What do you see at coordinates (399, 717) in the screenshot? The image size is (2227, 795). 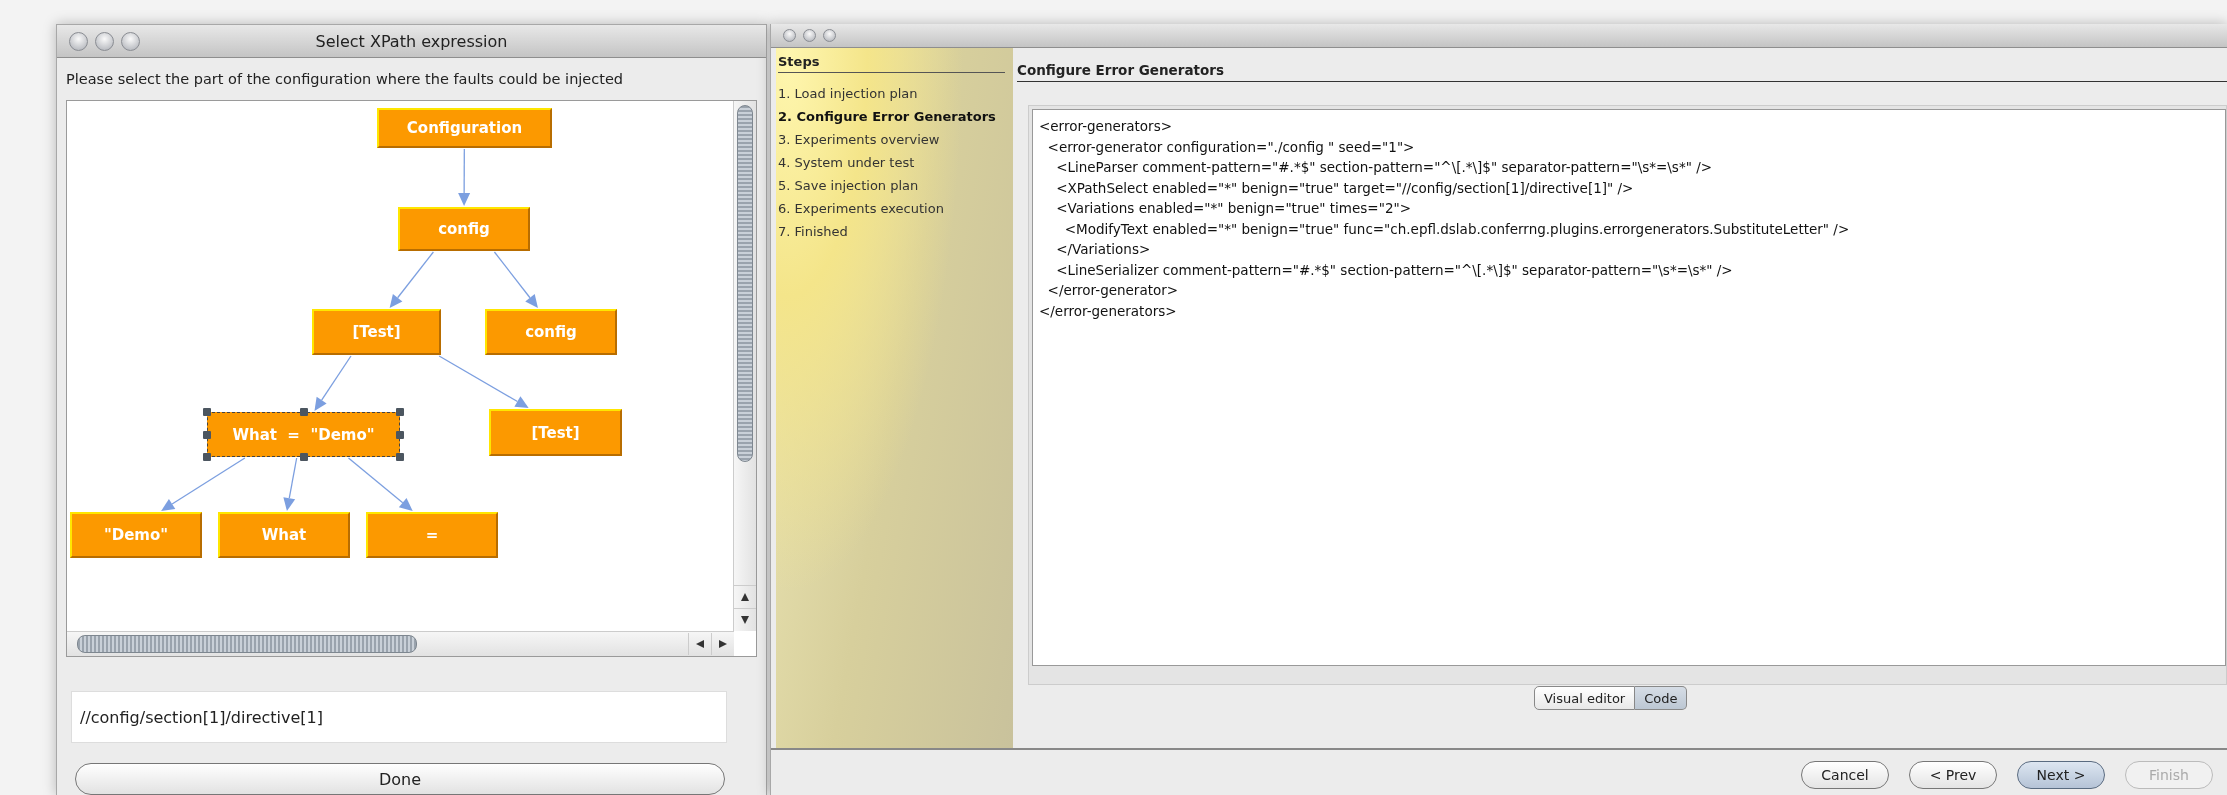 I see `xpath-input-field: //config/section[1]/directive[1]` at bounding box center [399, 717].